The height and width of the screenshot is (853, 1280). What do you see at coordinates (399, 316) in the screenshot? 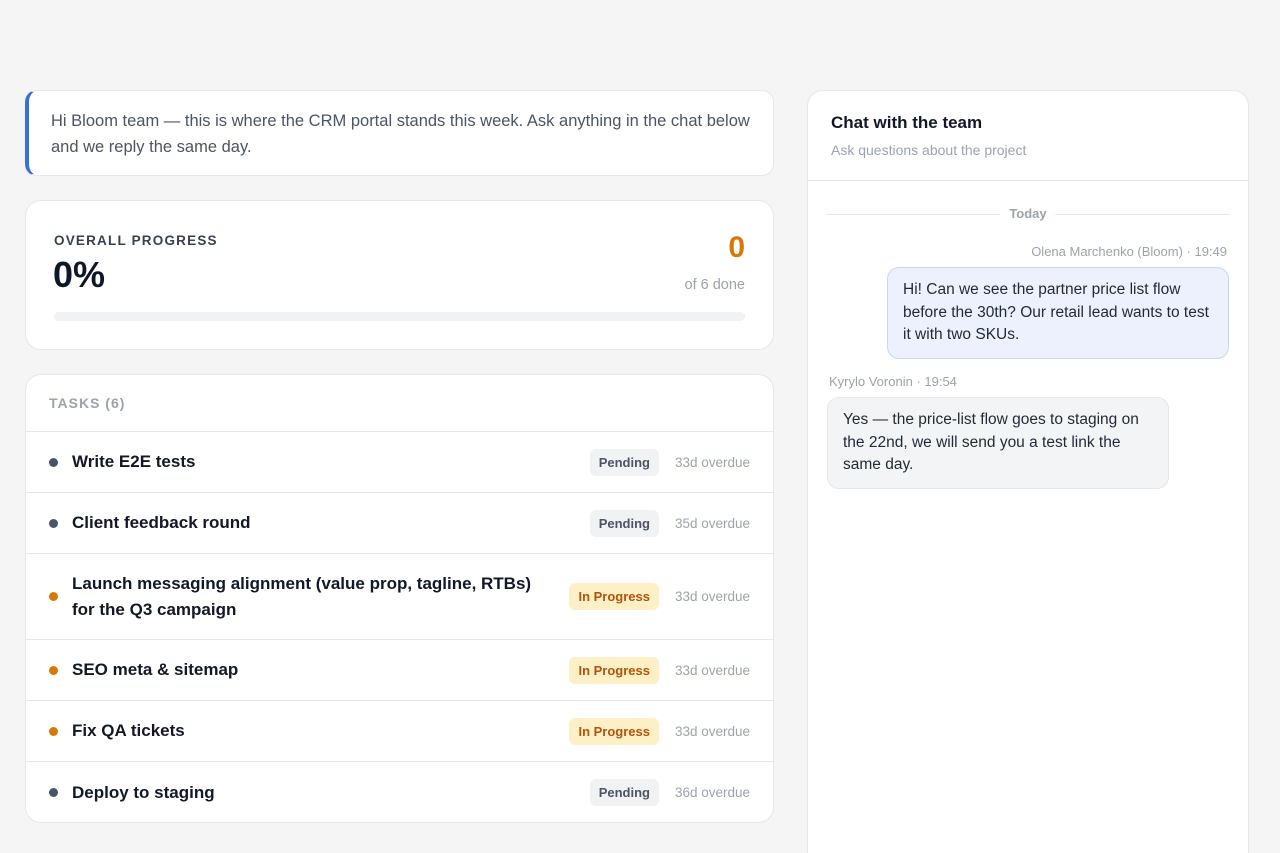
I see `progress-bar` at bounding box center [399, 316].